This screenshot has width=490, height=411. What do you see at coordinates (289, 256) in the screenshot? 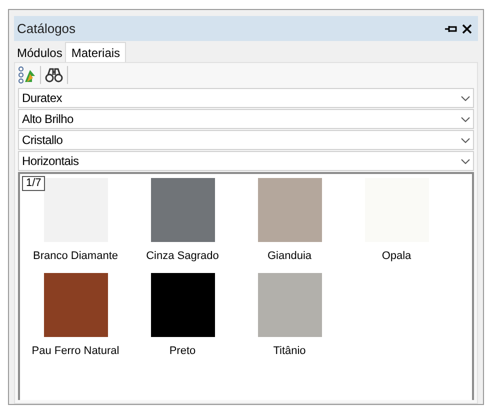
I see `material-name: Gianduia` at bounding box center [289, 256].